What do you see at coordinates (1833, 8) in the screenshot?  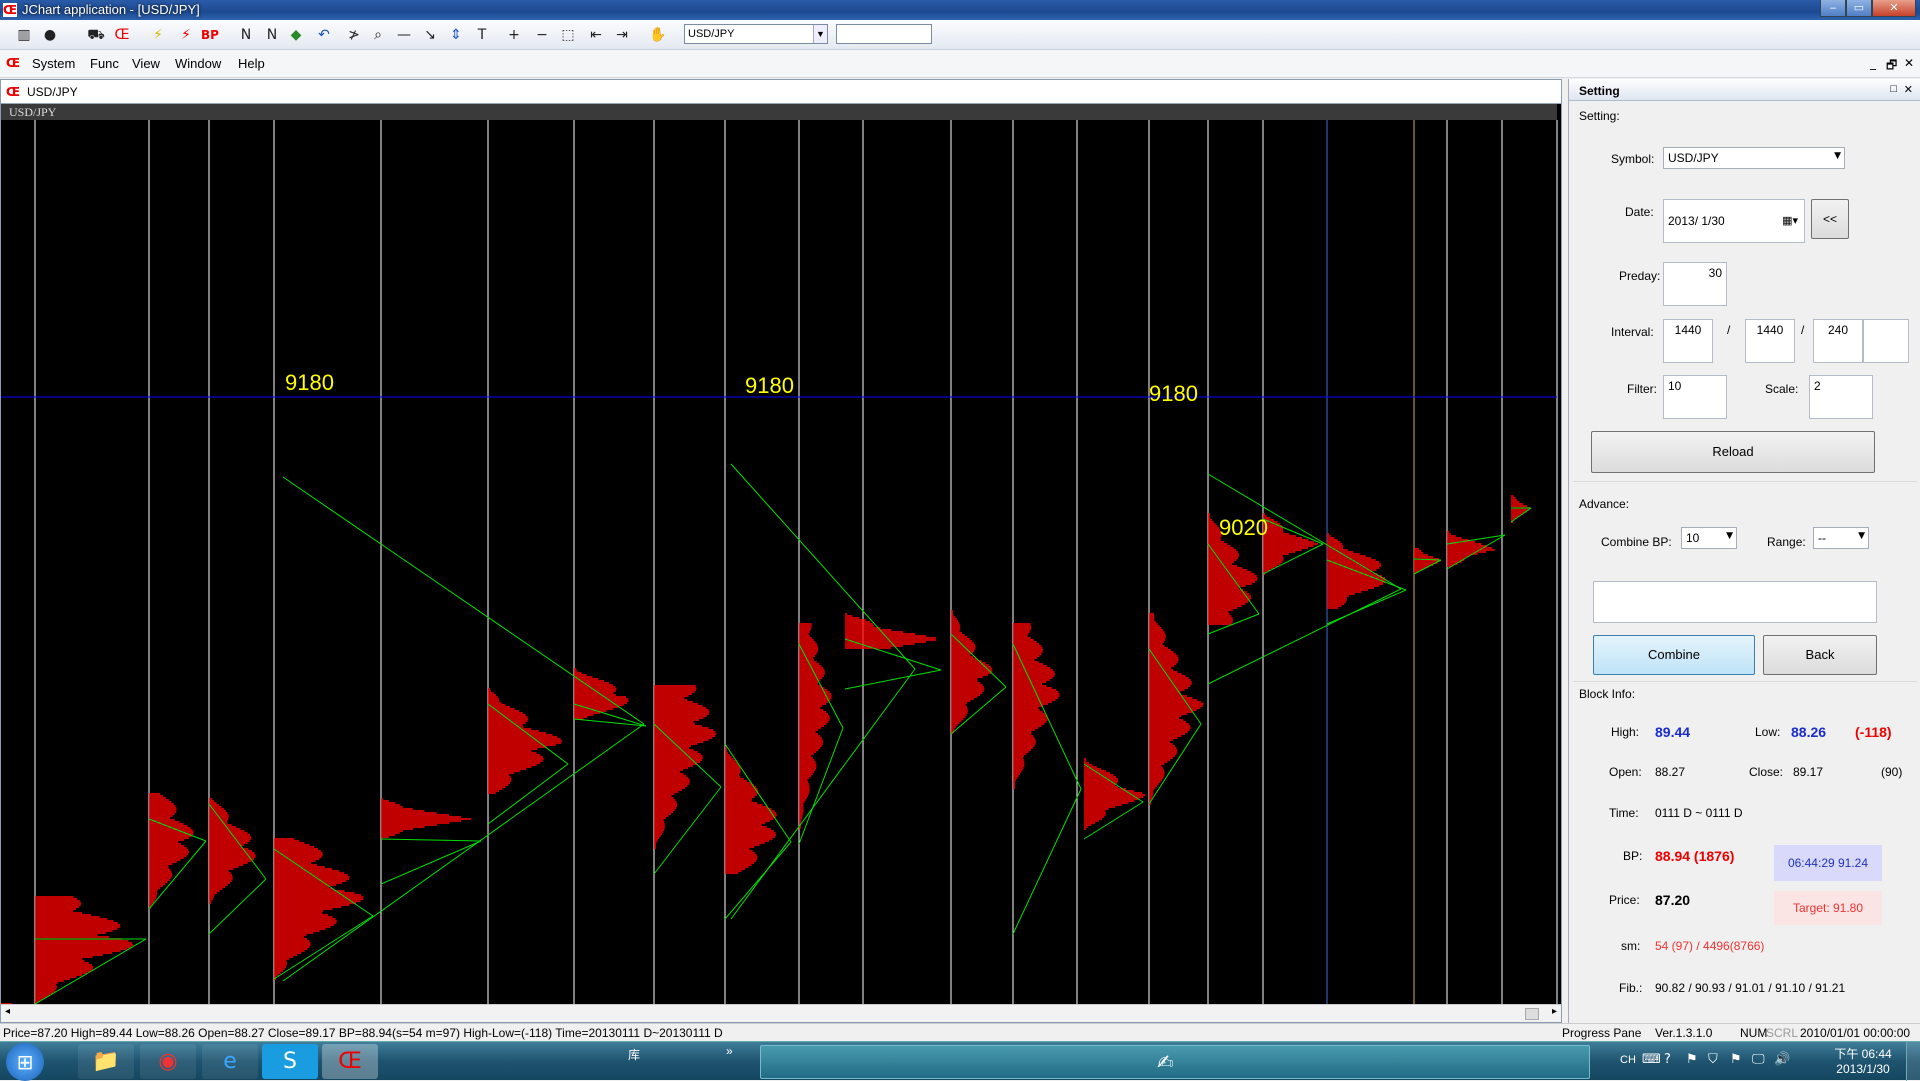 I see `minimize-button: –` at bounding box center [1833, 8].